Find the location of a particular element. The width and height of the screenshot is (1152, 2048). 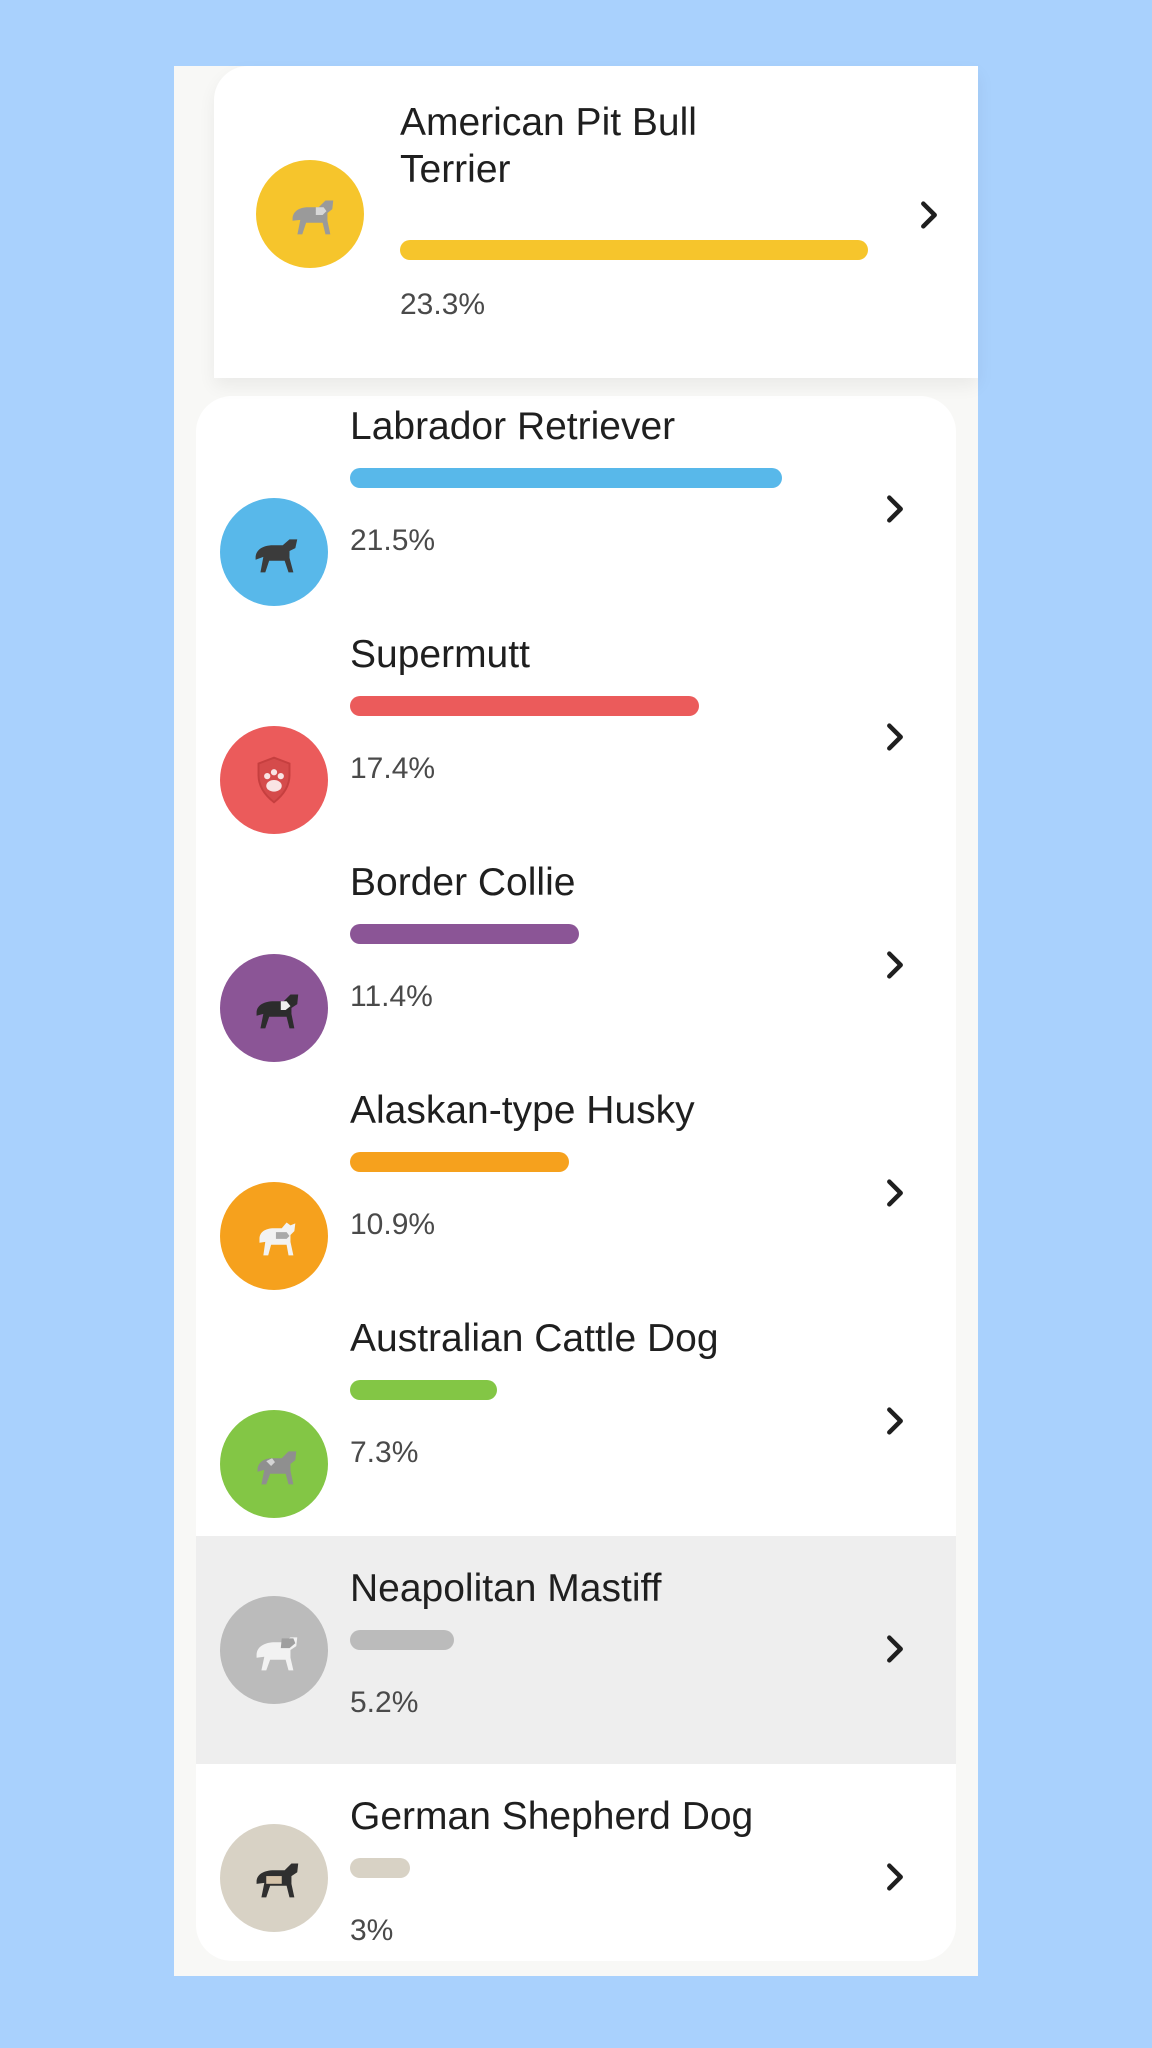

breed-row-alaskan-type-husky: Alaskan-type Husky 10.9% is located at coordinates (576, 1194).